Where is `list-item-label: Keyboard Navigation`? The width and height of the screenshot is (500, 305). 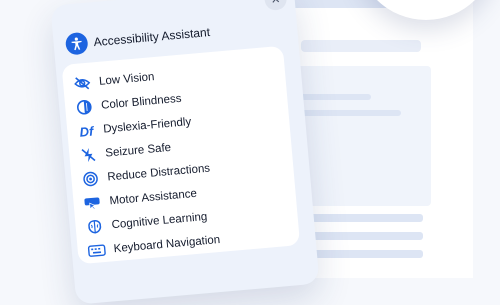
list-item-label: Keyboard Navigation is located at coordinates (167, 244).